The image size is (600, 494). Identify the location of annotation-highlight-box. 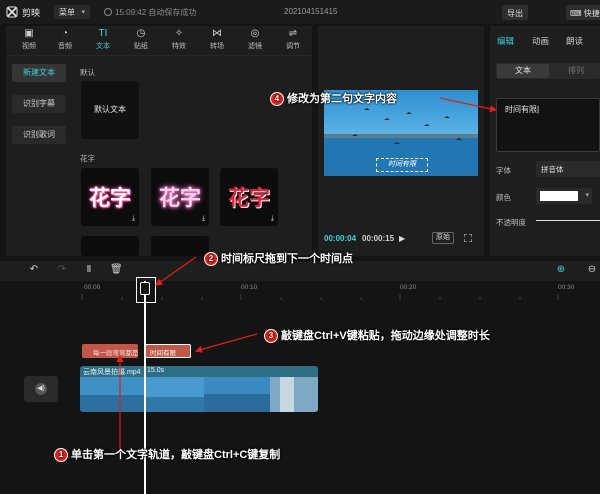
(146, 290).